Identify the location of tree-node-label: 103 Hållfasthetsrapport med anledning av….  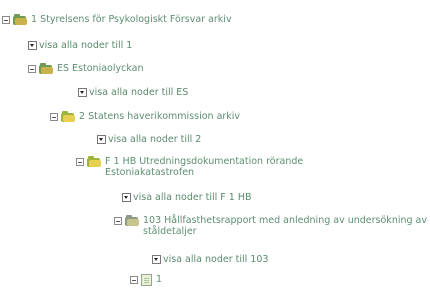
(285, 226).